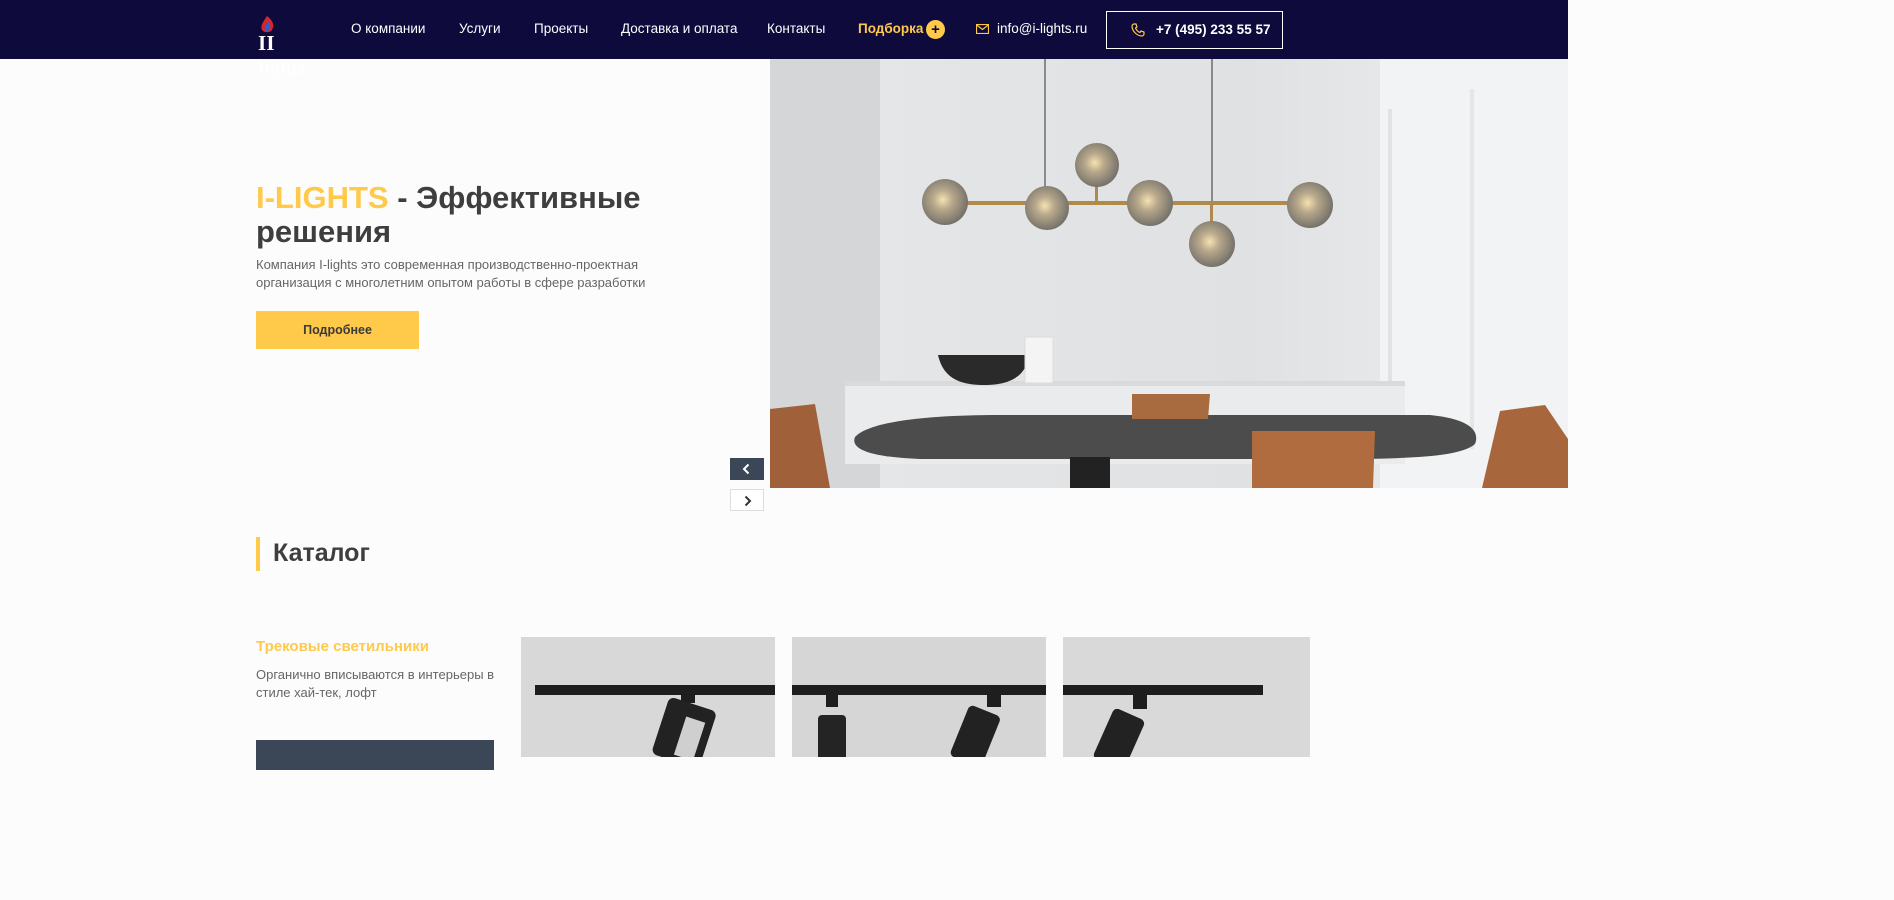 Image resolution: width=1894 pixels, height=900 pixels. I want to click on nav-contacts: Контакты, so click(796, 28).